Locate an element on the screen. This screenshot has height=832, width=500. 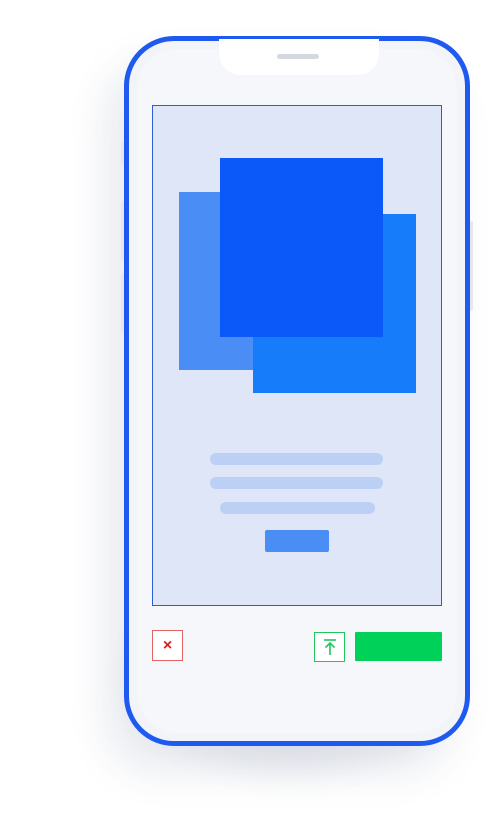
close-icon: × is located at coordinates (167, 645).